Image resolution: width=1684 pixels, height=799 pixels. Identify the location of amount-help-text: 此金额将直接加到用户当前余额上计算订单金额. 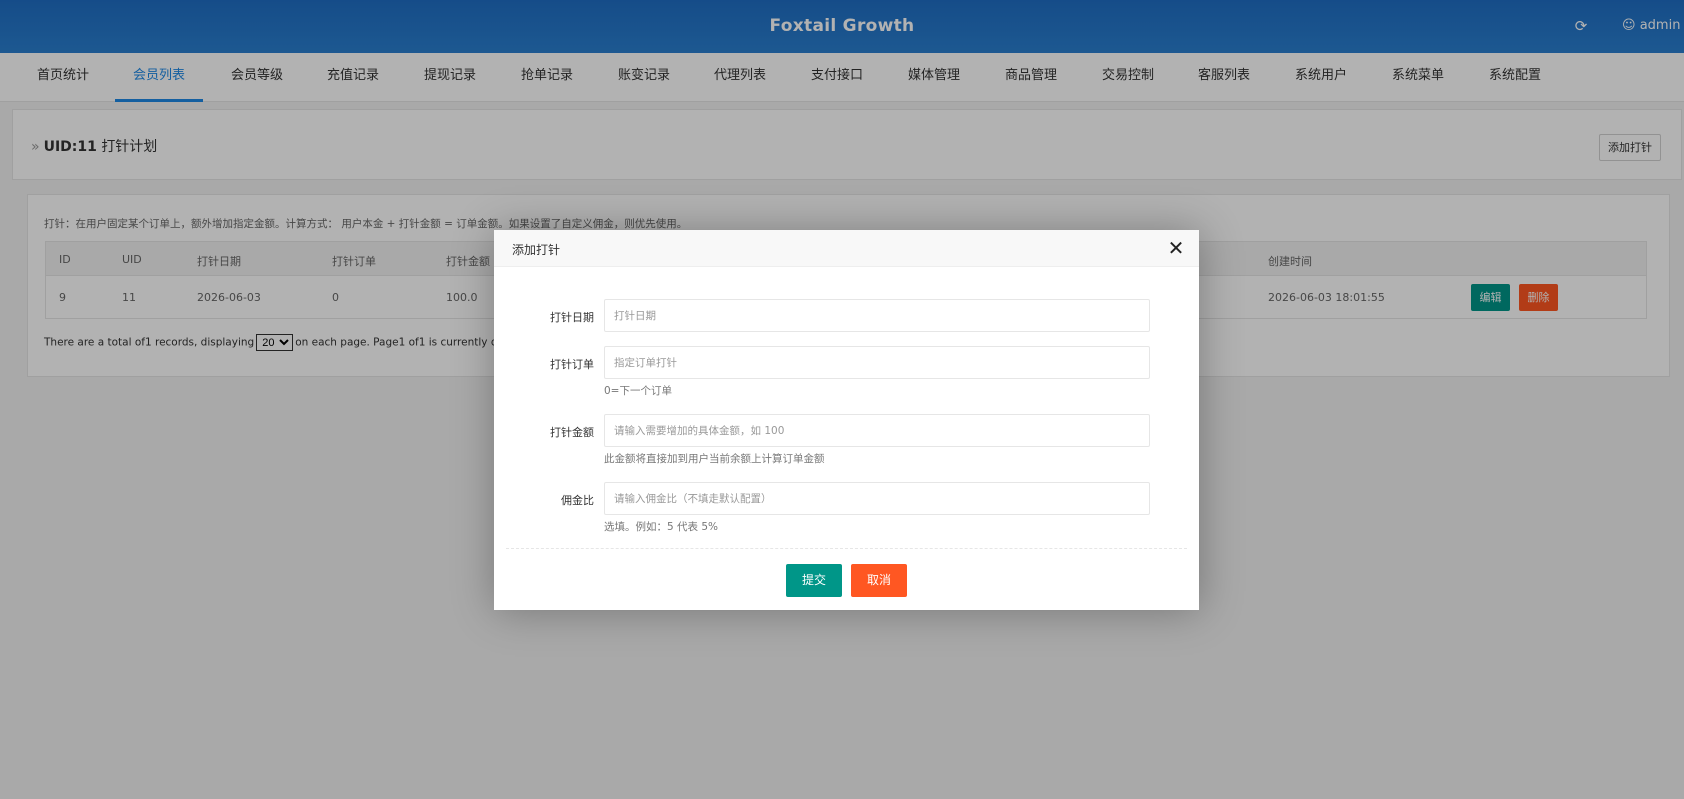
(714, 459).